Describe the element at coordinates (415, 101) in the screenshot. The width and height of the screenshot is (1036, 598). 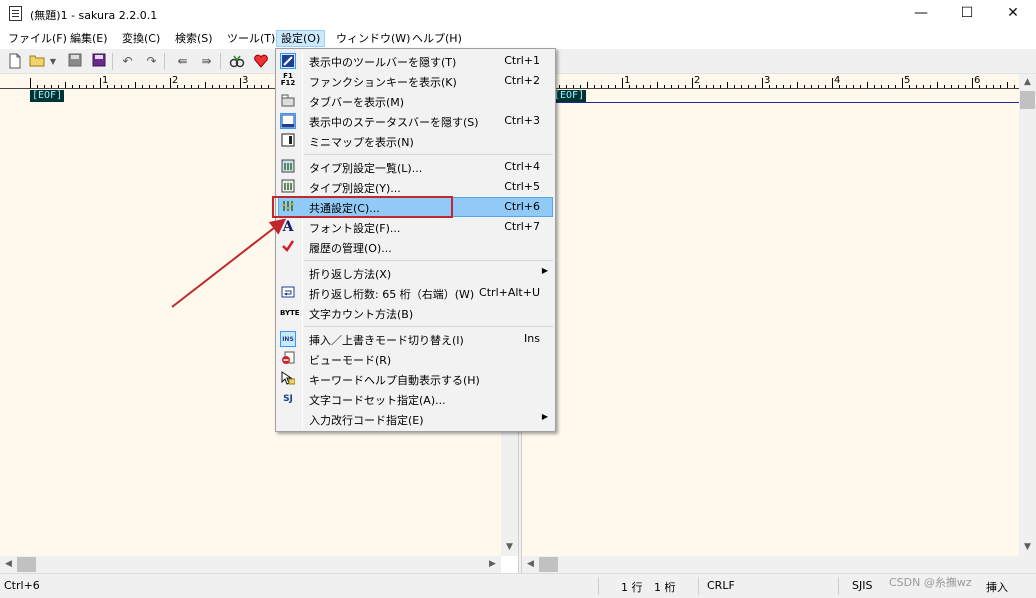
I see `menu-item-show-tab-bar: タブバーを表示(M)` at that location.